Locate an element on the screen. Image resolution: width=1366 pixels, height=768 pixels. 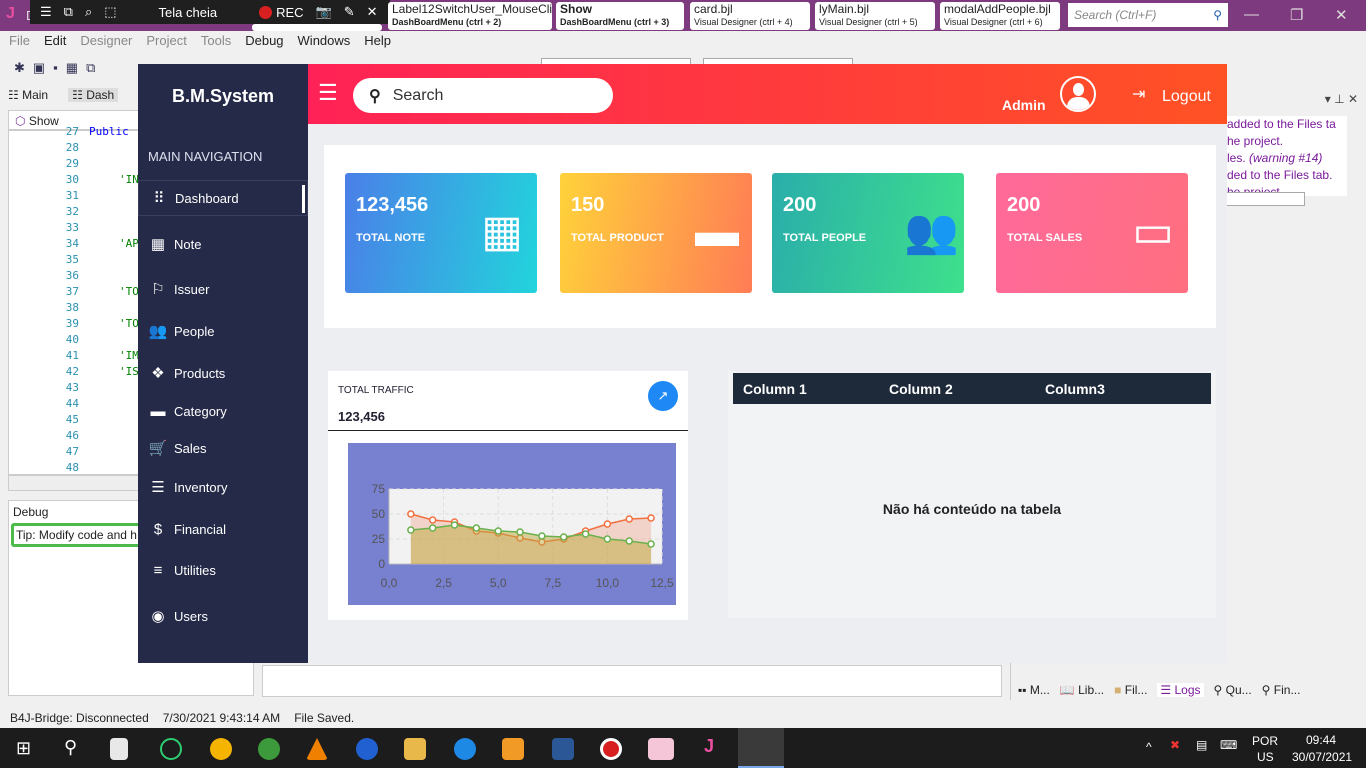
search-icon: ⚲ is located at coordinates (70, 747).